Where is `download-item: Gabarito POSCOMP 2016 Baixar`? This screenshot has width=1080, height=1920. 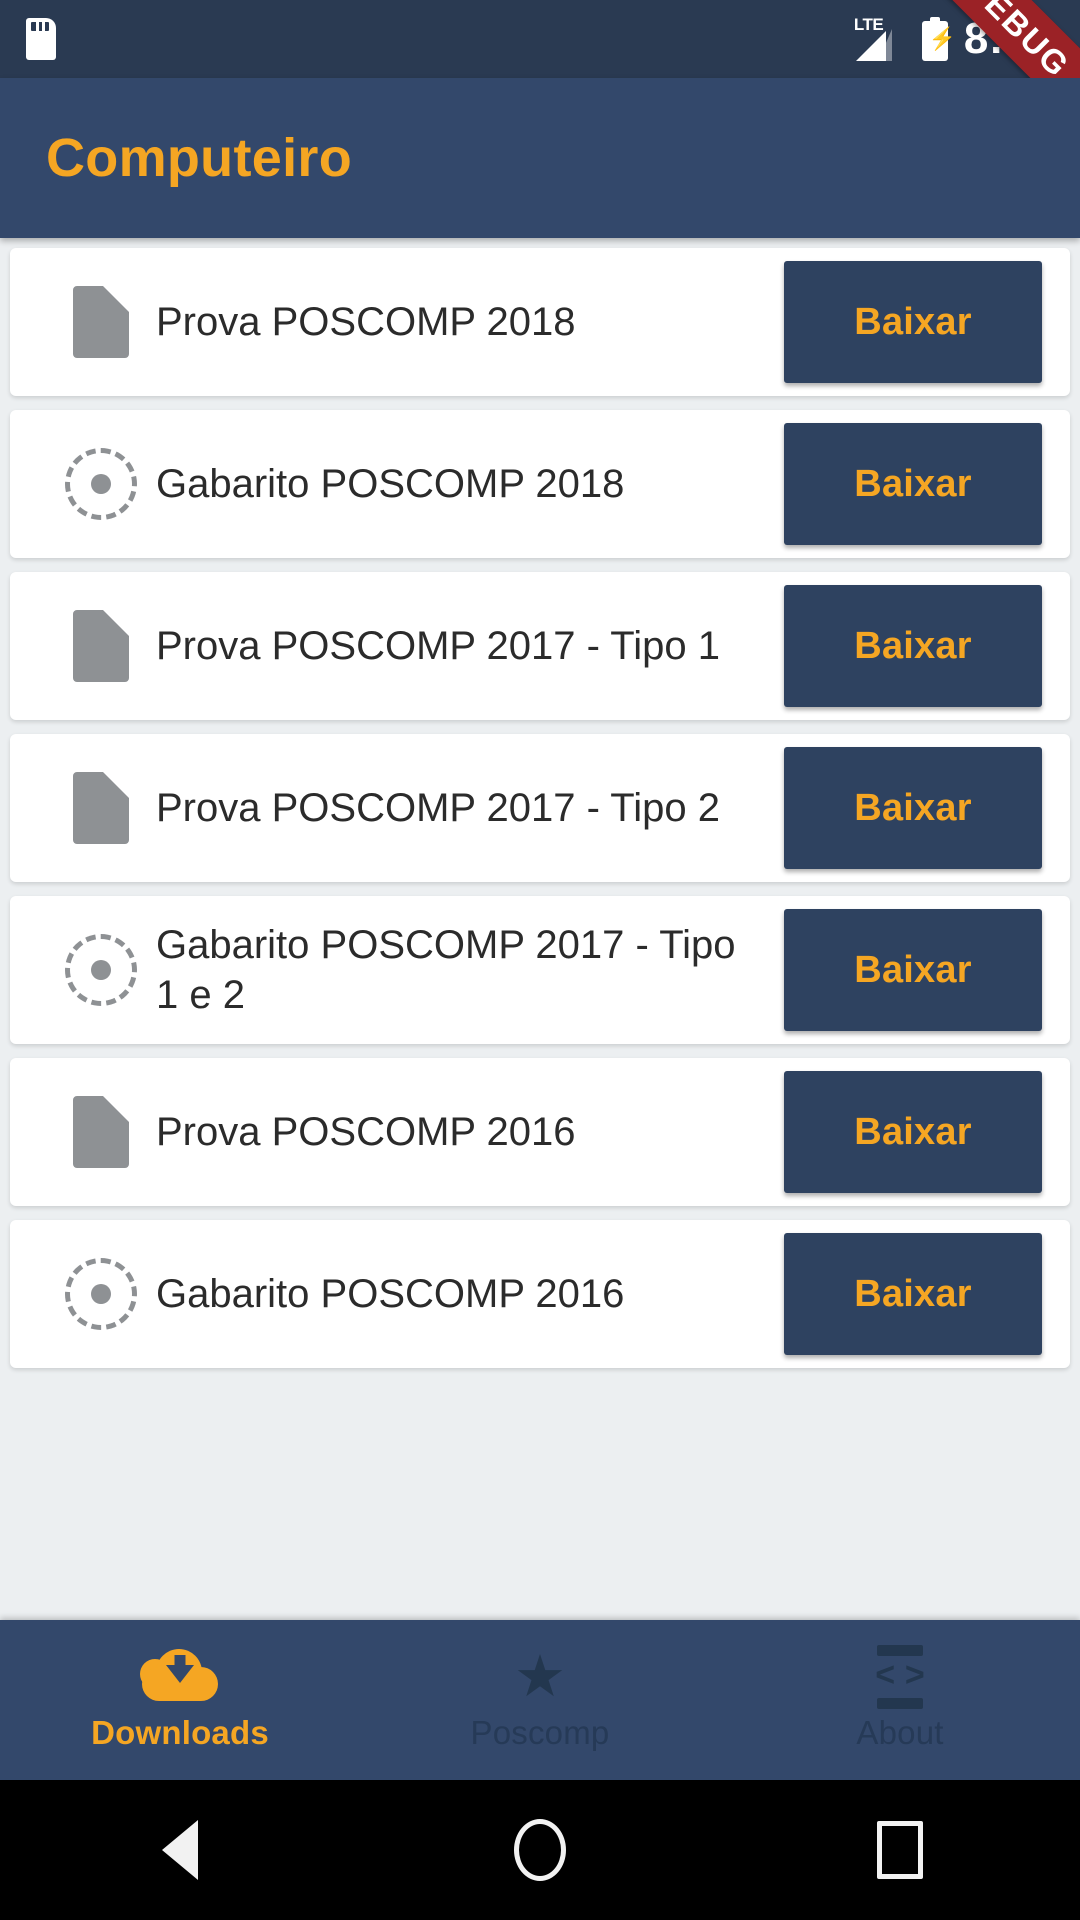 download-item: Gabarito POSCOMP 2016 Baixar is located at coordinates (540, 1294).